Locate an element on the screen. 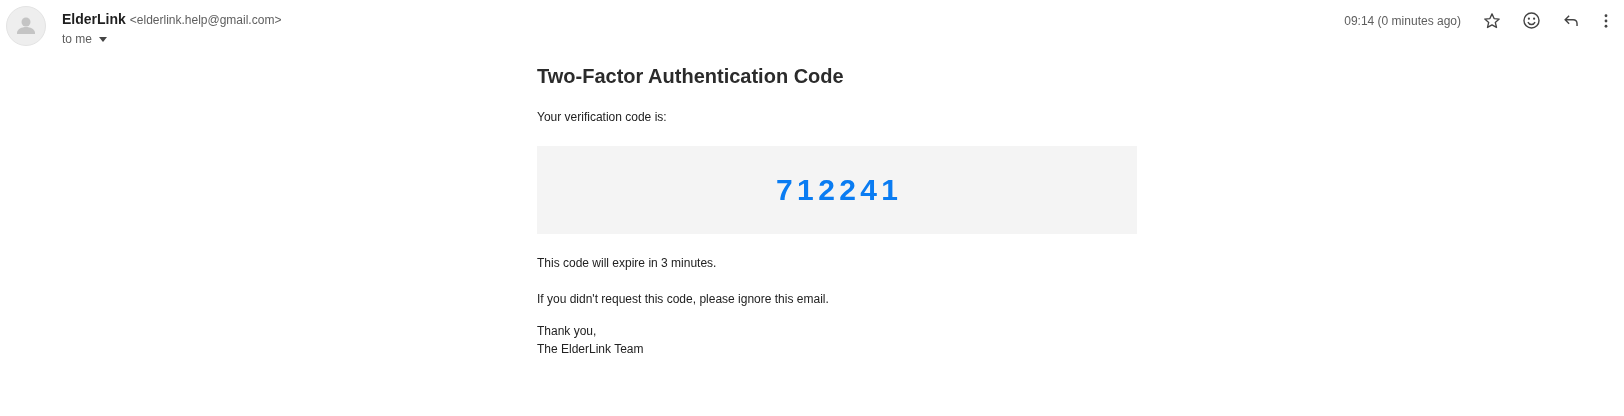 This screenshot has width=1624, height=416. timestamp: 09:14 (0 minutes ago) is located at coordinates (1402, 20).